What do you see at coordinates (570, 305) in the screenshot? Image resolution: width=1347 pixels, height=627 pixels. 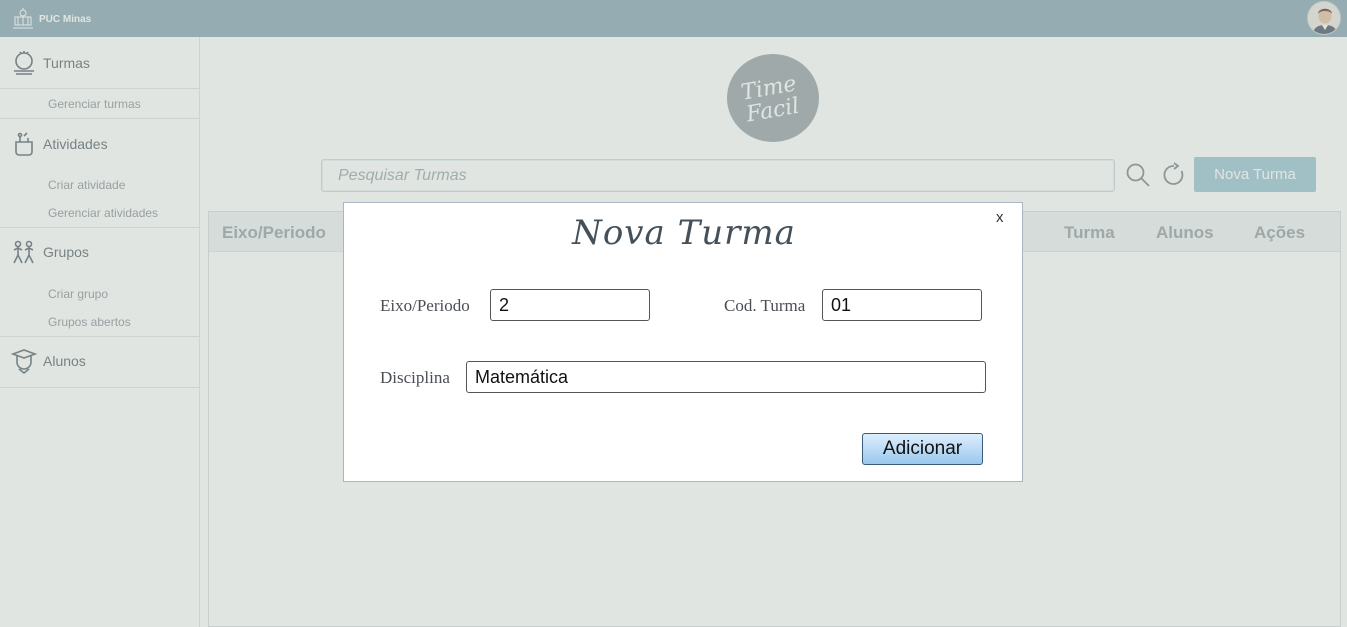 I see `eixo-periodo-field` at bounding box center [570, 305].